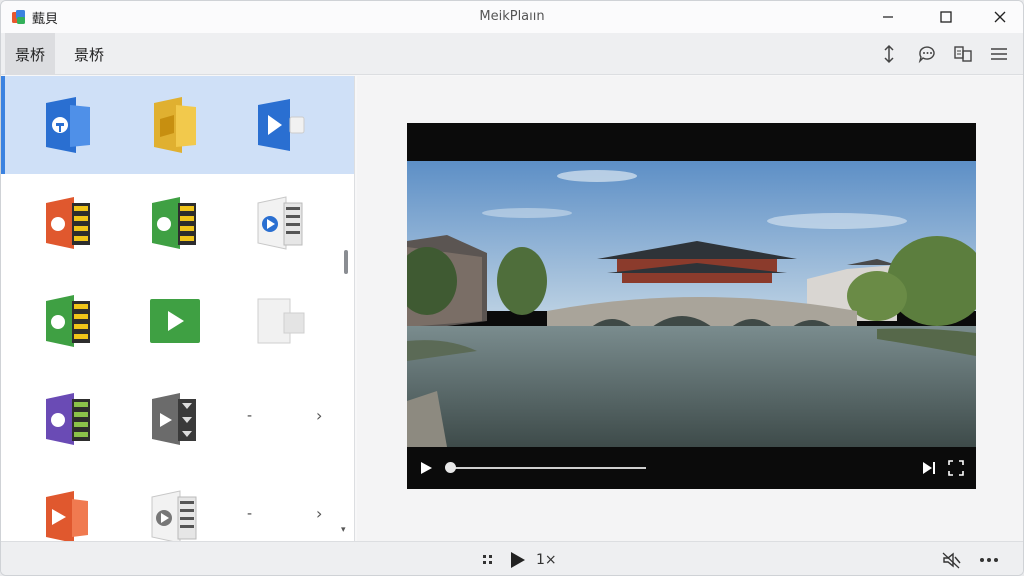 The height and width of the screenshot is (576, 1024). Describe the element at coordinates (989, 560) in the screenshot. I see `more-options-icon` at that location.